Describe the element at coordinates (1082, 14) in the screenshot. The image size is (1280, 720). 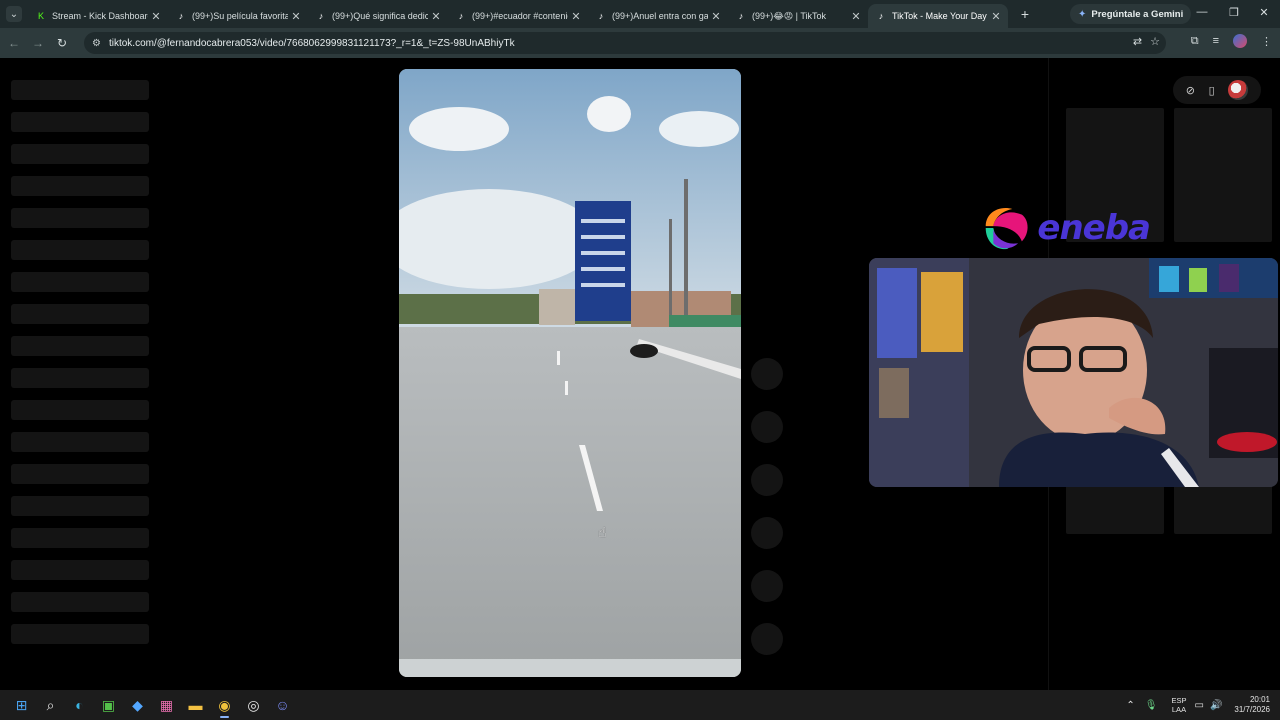
I see `gemini-icon: ✦` at that location.